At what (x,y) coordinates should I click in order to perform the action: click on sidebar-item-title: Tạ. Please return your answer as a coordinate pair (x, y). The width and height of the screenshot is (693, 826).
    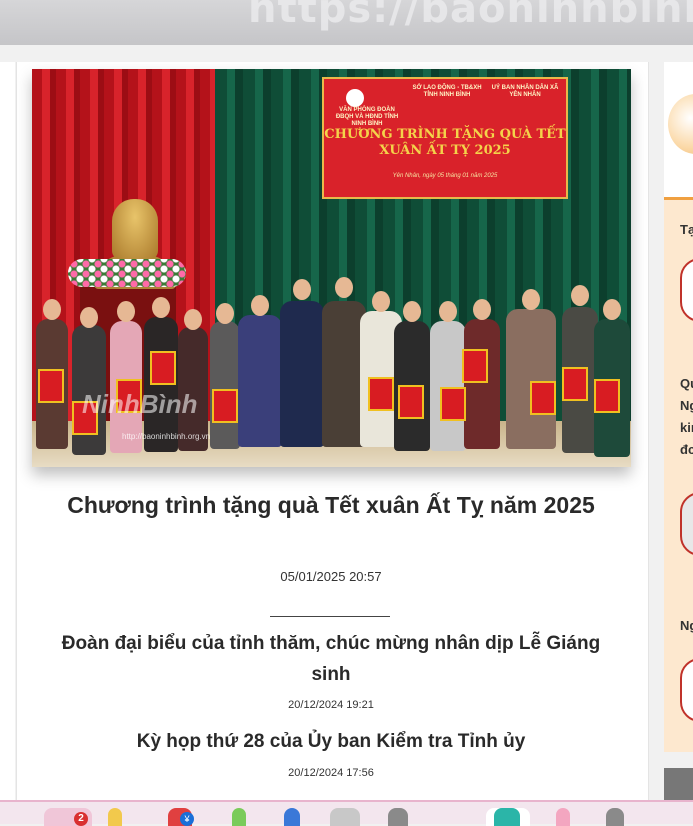
    Looking at the image, I should click on (686, 230).